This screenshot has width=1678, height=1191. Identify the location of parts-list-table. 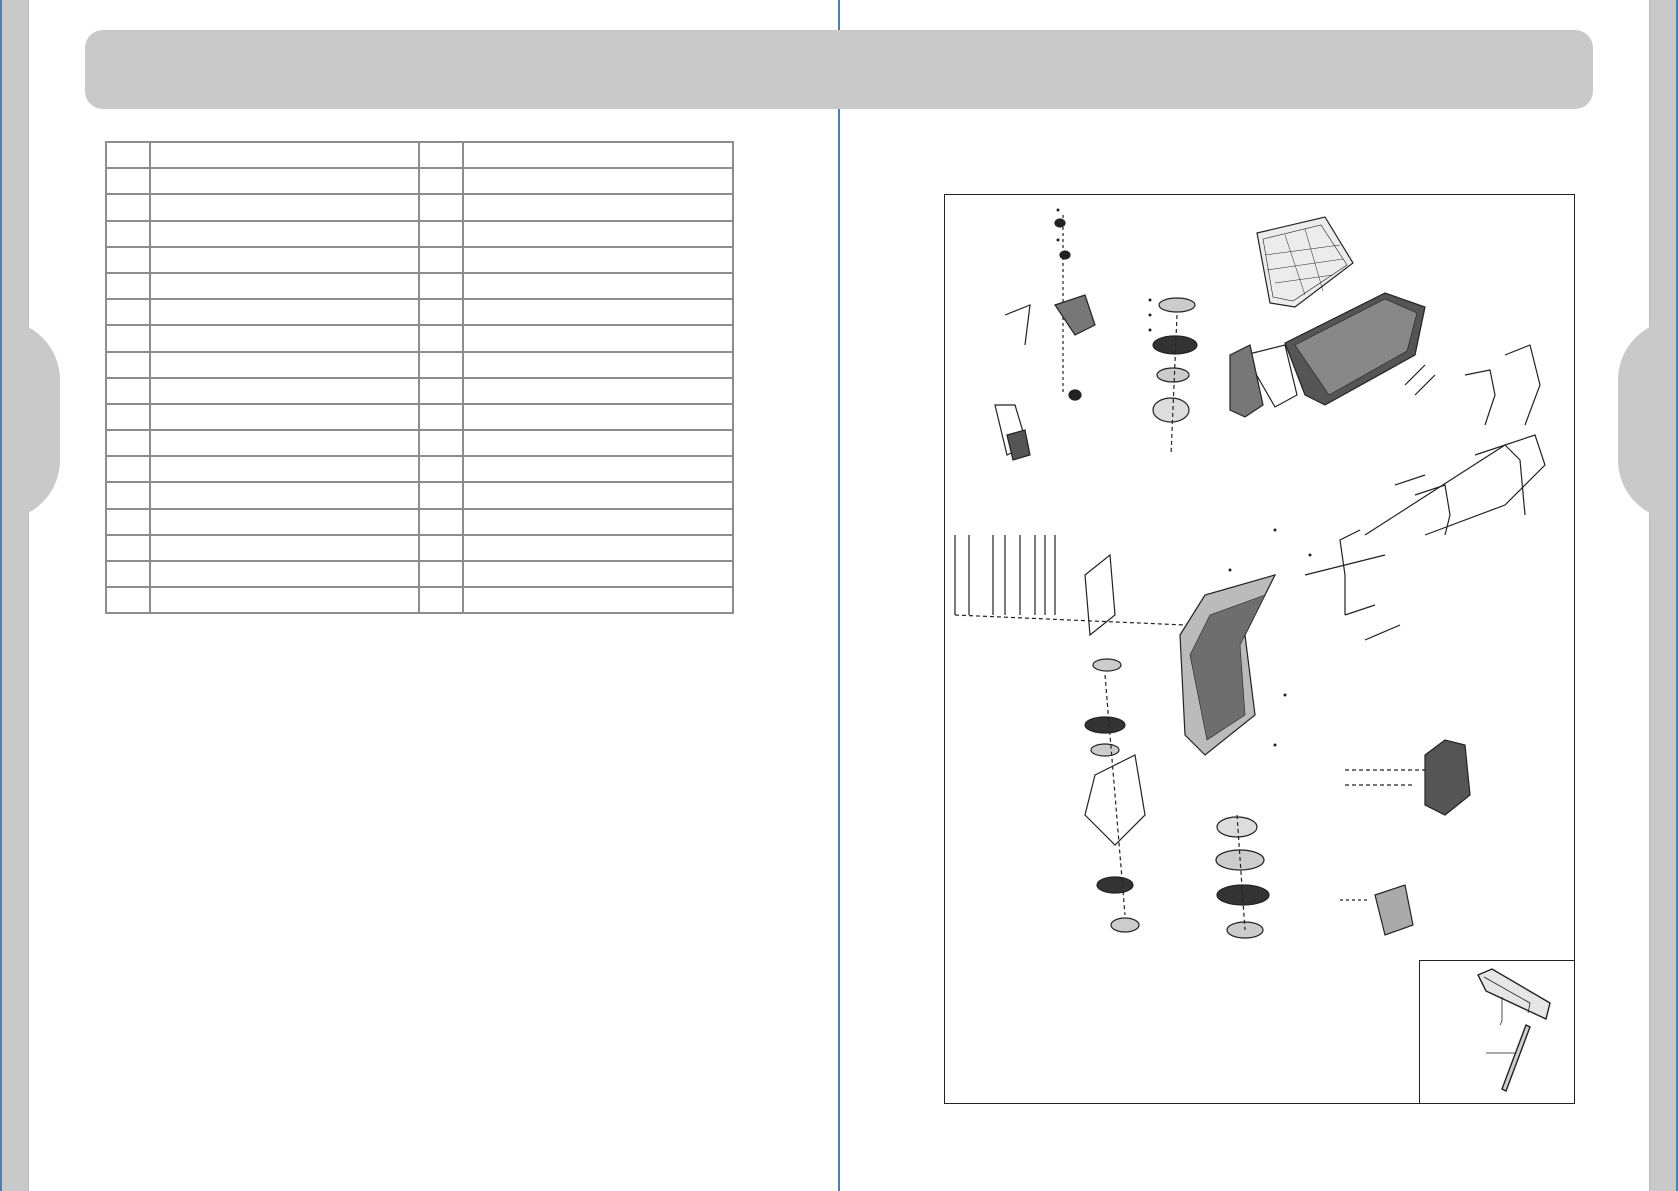
(419, 377).